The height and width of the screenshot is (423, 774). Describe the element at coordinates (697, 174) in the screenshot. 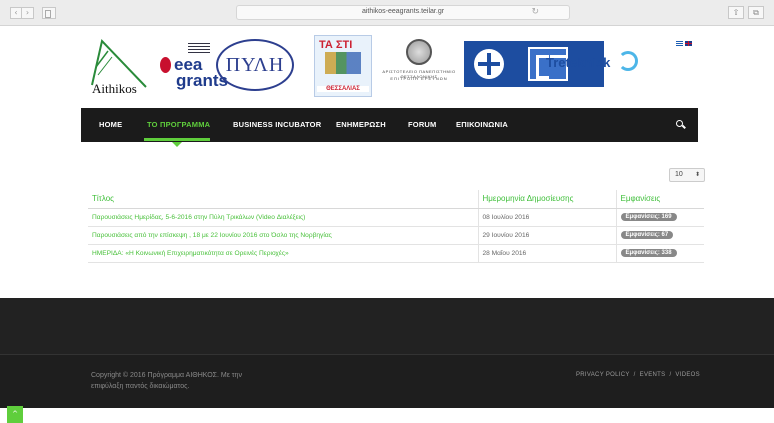

I see `select-arrows-icon: ⬍` at that location.